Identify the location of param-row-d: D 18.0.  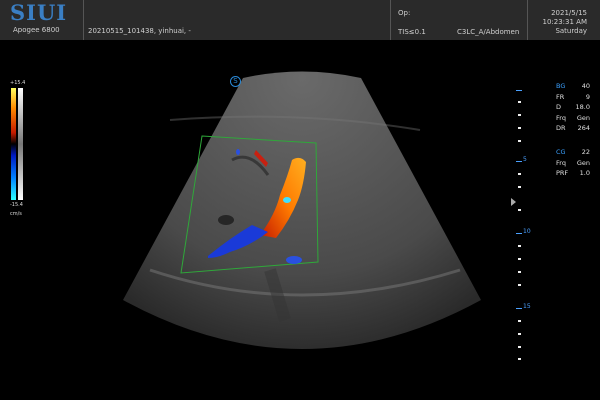
(573, 108).